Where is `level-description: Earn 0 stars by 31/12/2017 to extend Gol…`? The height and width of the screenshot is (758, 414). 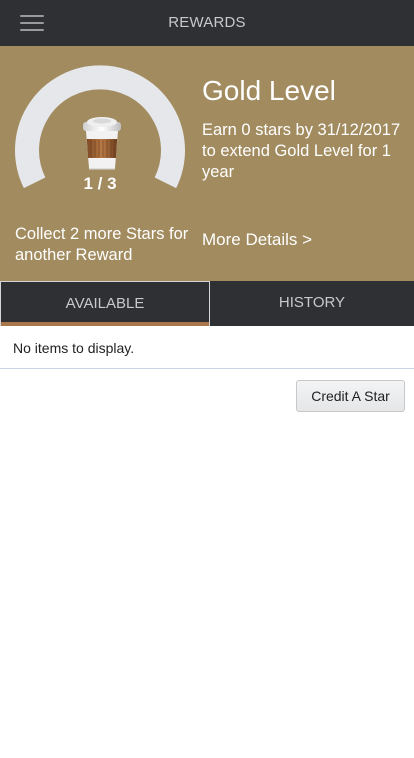
level-description: Earn 0 stars by 31/12/2017 to extend Gol… is located at coordinates (301, 151).